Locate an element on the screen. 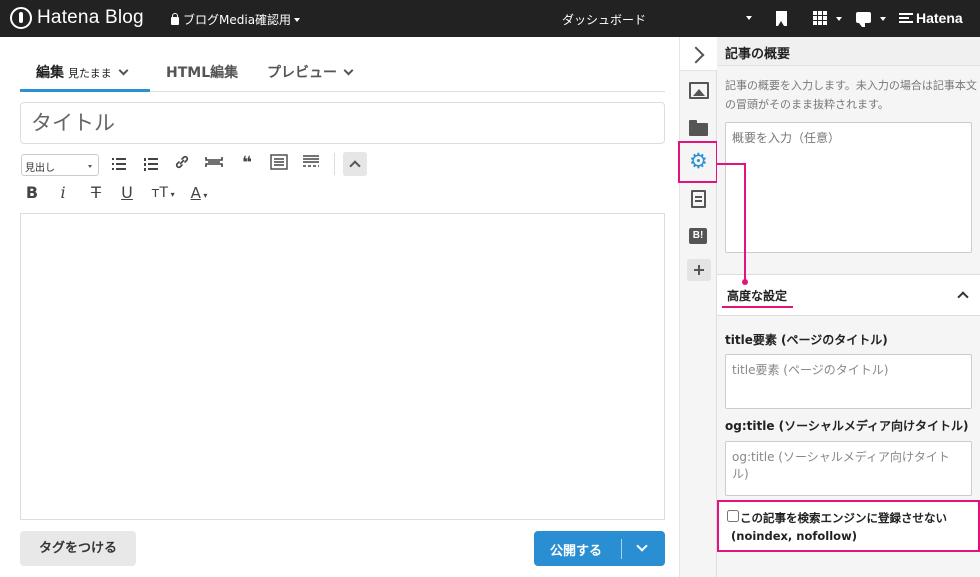 Image resolution: width=980 pixels, height=577 pixels. noindex-sublabel: (noindex, nofollow) is located at coordinates (794, 536).